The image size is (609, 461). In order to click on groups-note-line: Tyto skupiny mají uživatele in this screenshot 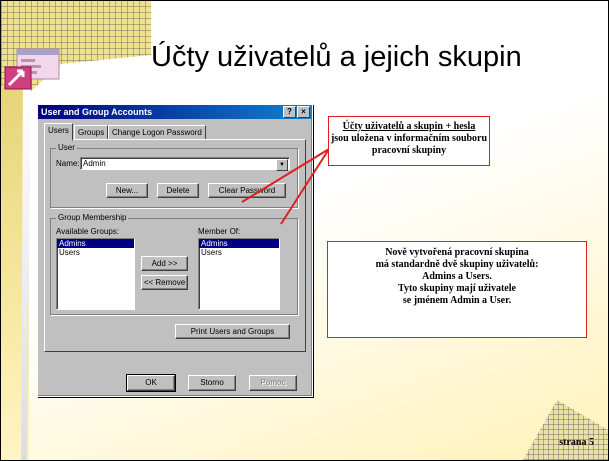, I will do `click(457, 288)`.